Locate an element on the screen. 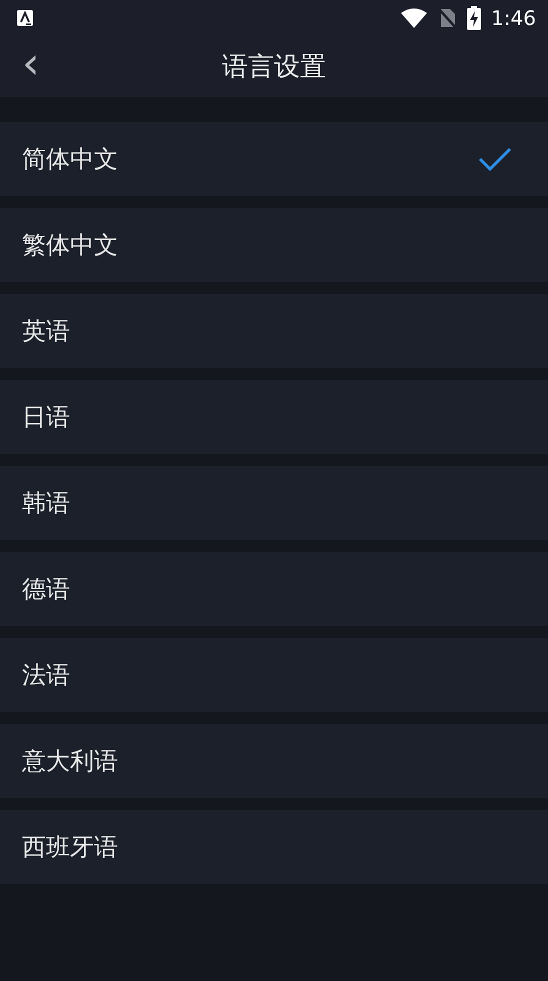  language-option: 韩语 is located at coordinates (274, 503).